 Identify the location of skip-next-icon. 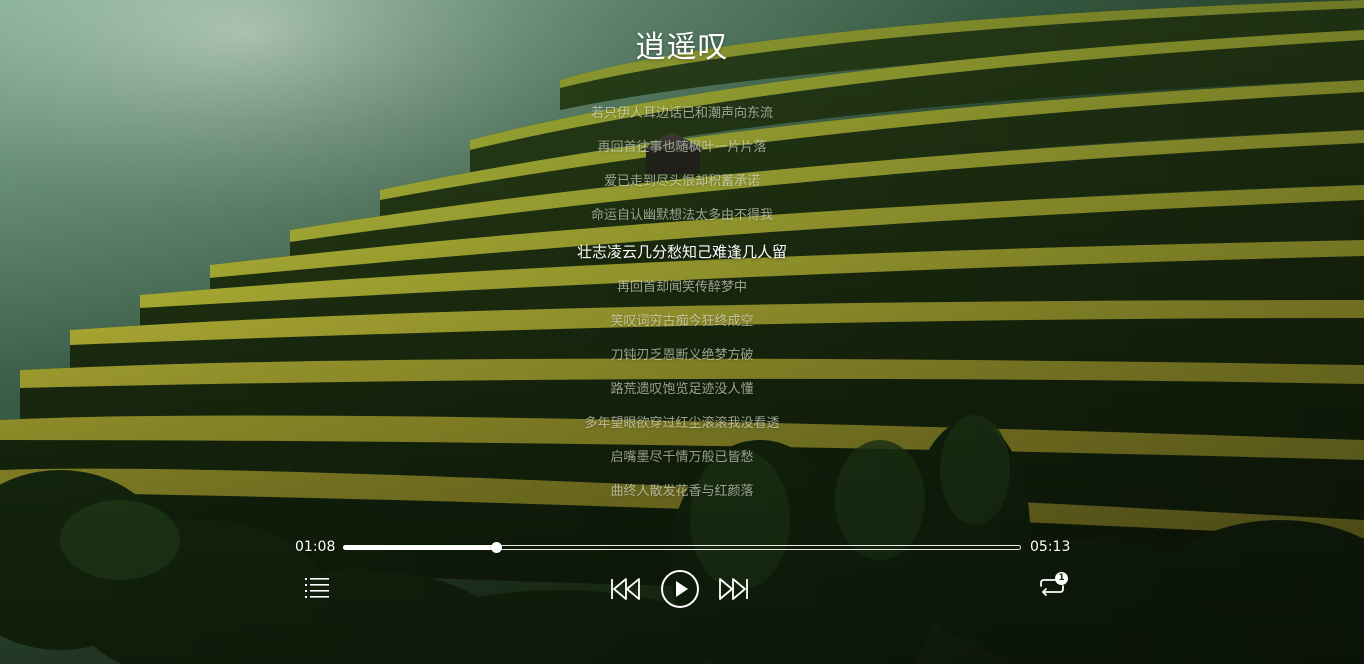
(733, 589).